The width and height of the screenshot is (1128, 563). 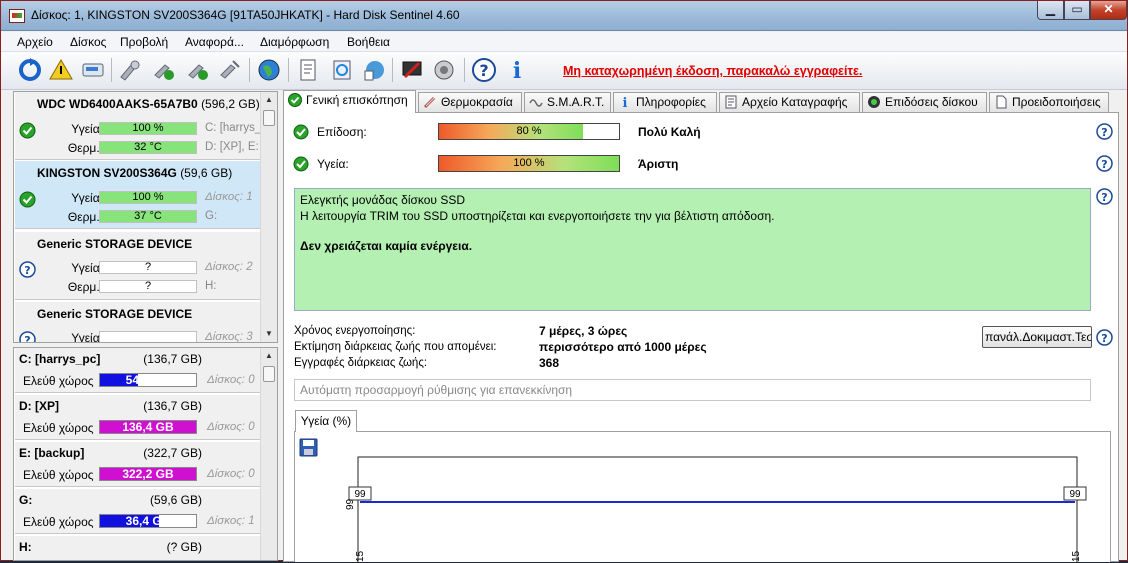 I want to click on self-test-button: πανάλ.Δοκιμαστ.Τεσ, so click(x=1037, y=337).